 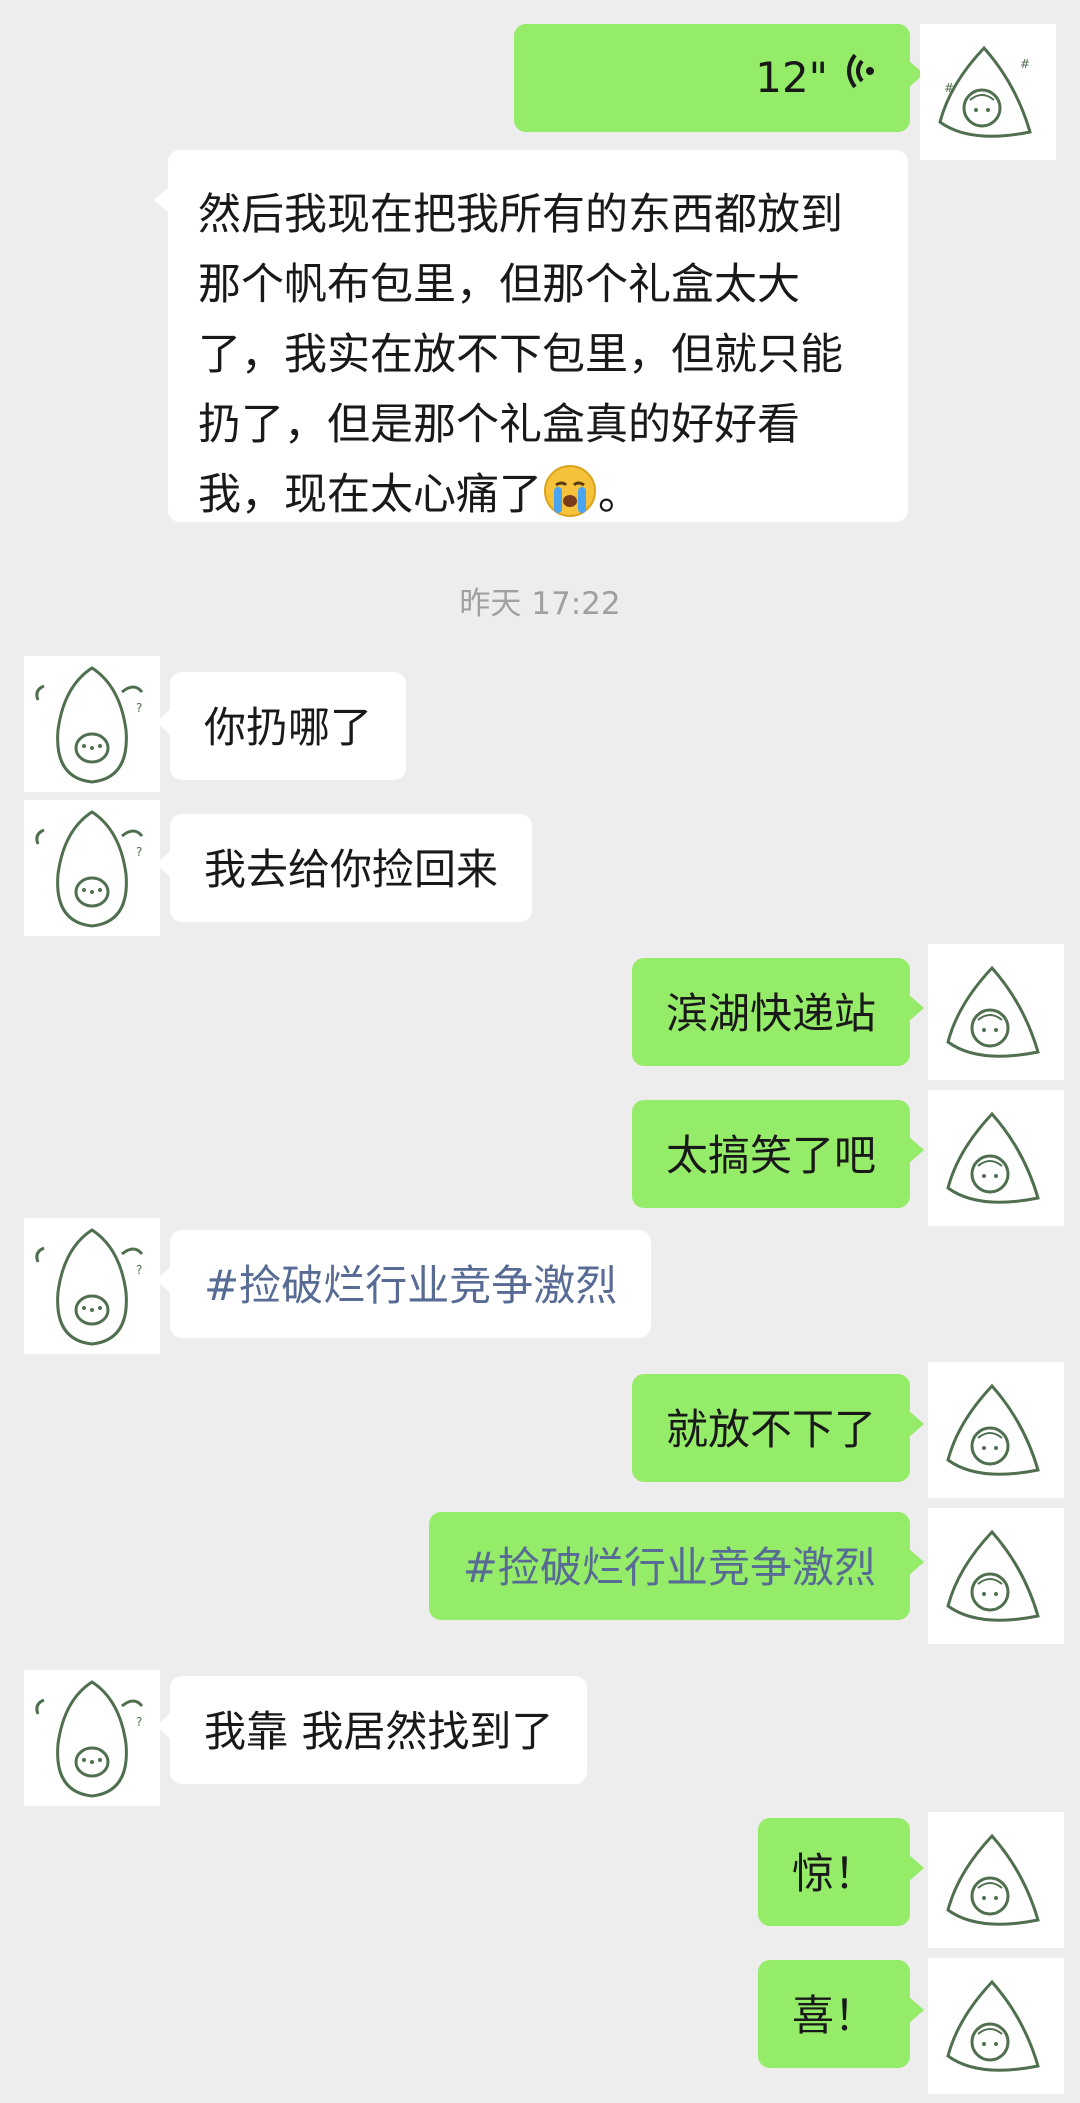 I want to click on message-bubble: 滨湖快递站, so click(x=778, y=1012).